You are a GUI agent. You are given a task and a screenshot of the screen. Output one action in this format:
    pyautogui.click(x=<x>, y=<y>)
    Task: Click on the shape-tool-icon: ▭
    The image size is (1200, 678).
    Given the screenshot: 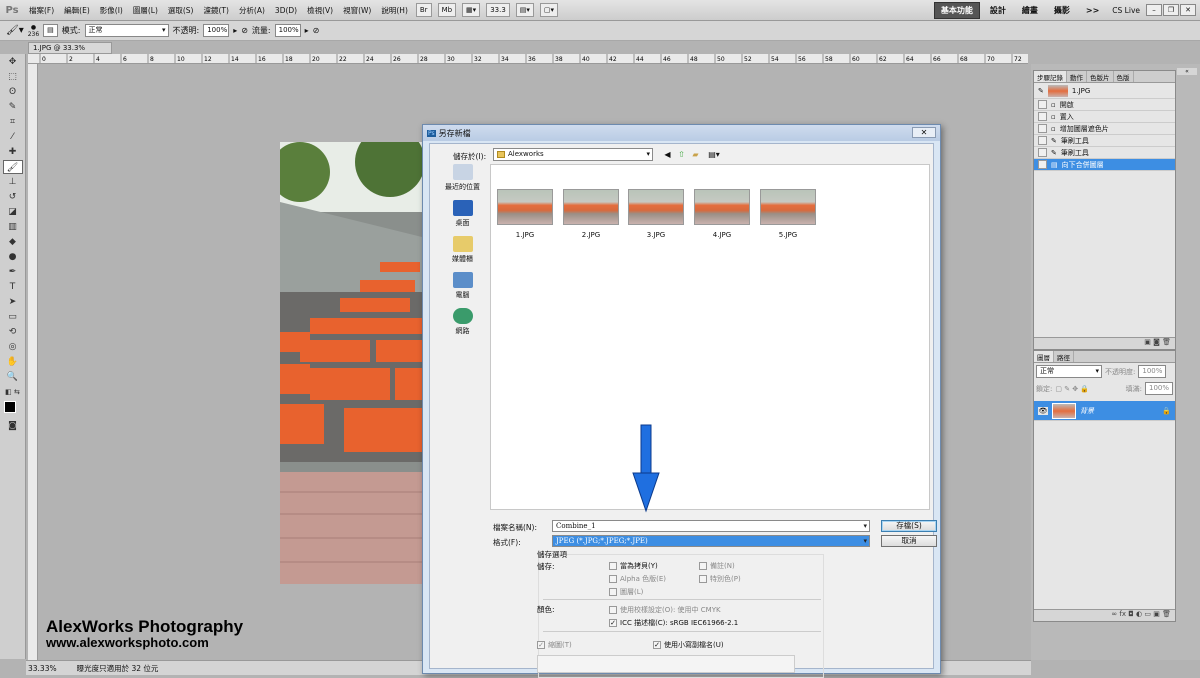 What is the action you would take?
    pyautogui.click(x=13, y=317)
    